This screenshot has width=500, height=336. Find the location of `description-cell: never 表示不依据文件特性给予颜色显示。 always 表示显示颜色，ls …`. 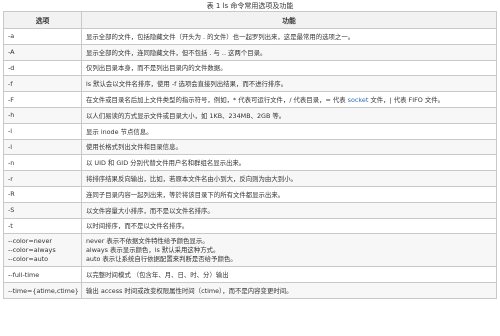

description-cell: never 表示不依据文件特性给予颜色显示。 always 表示显示颜色，ls … is located at coordinates (289, 250).